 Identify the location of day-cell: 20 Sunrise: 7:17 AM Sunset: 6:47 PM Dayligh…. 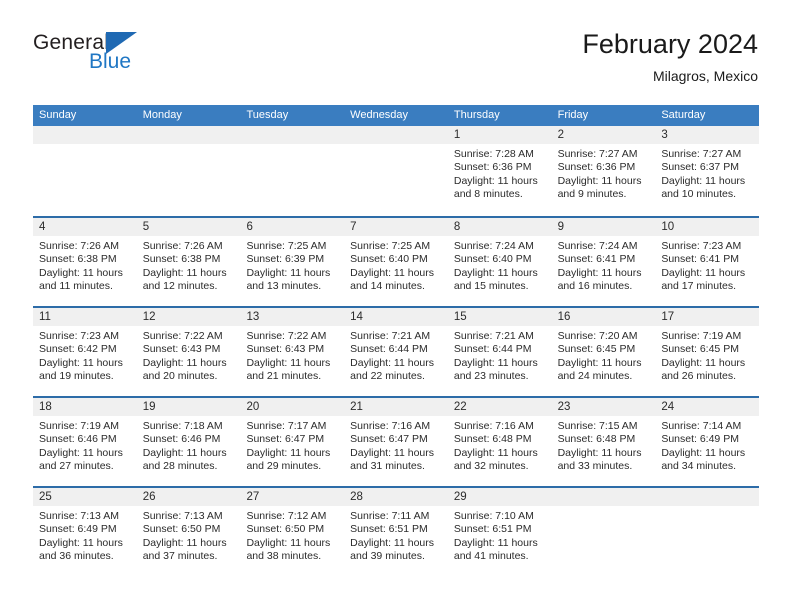
(292, 442).